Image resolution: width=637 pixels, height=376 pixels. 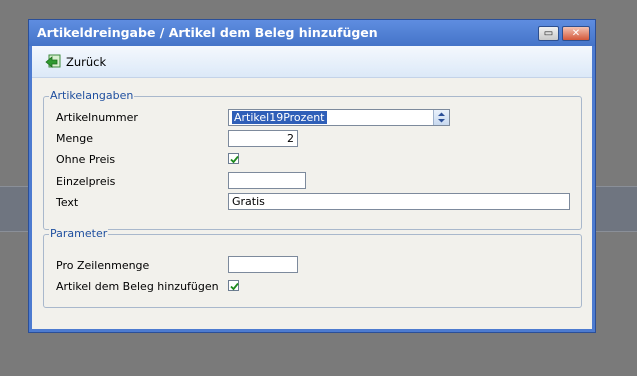 I want to click on menge-label: Menge, so click(x=74, y=138).